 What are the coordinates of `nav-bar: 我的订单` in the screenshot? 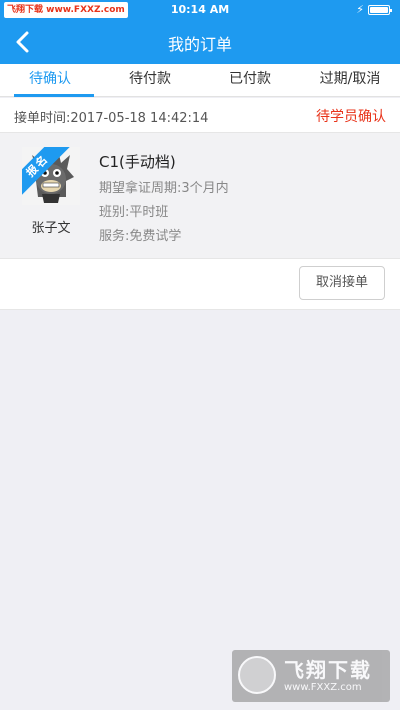 It's located at (200, 42).